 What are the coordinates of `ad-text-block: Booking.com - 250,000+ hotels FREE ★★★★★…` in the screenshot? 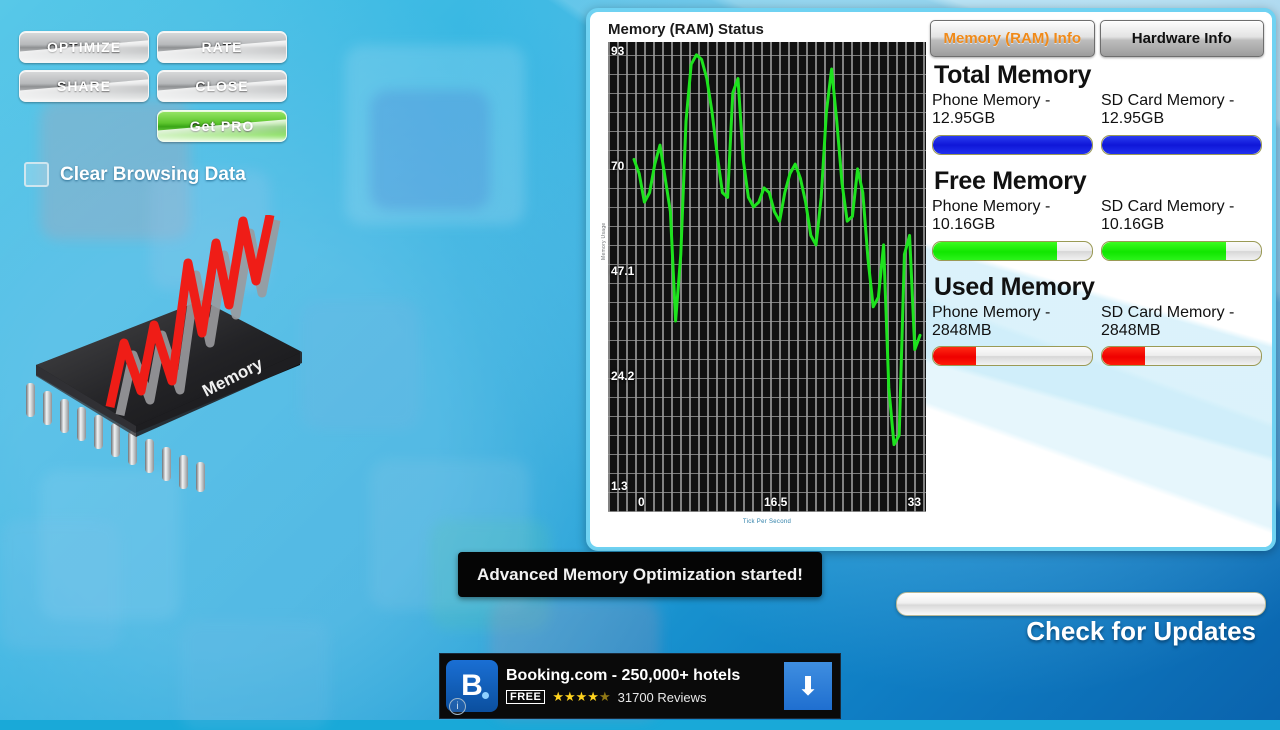 It's located at (623, 686).